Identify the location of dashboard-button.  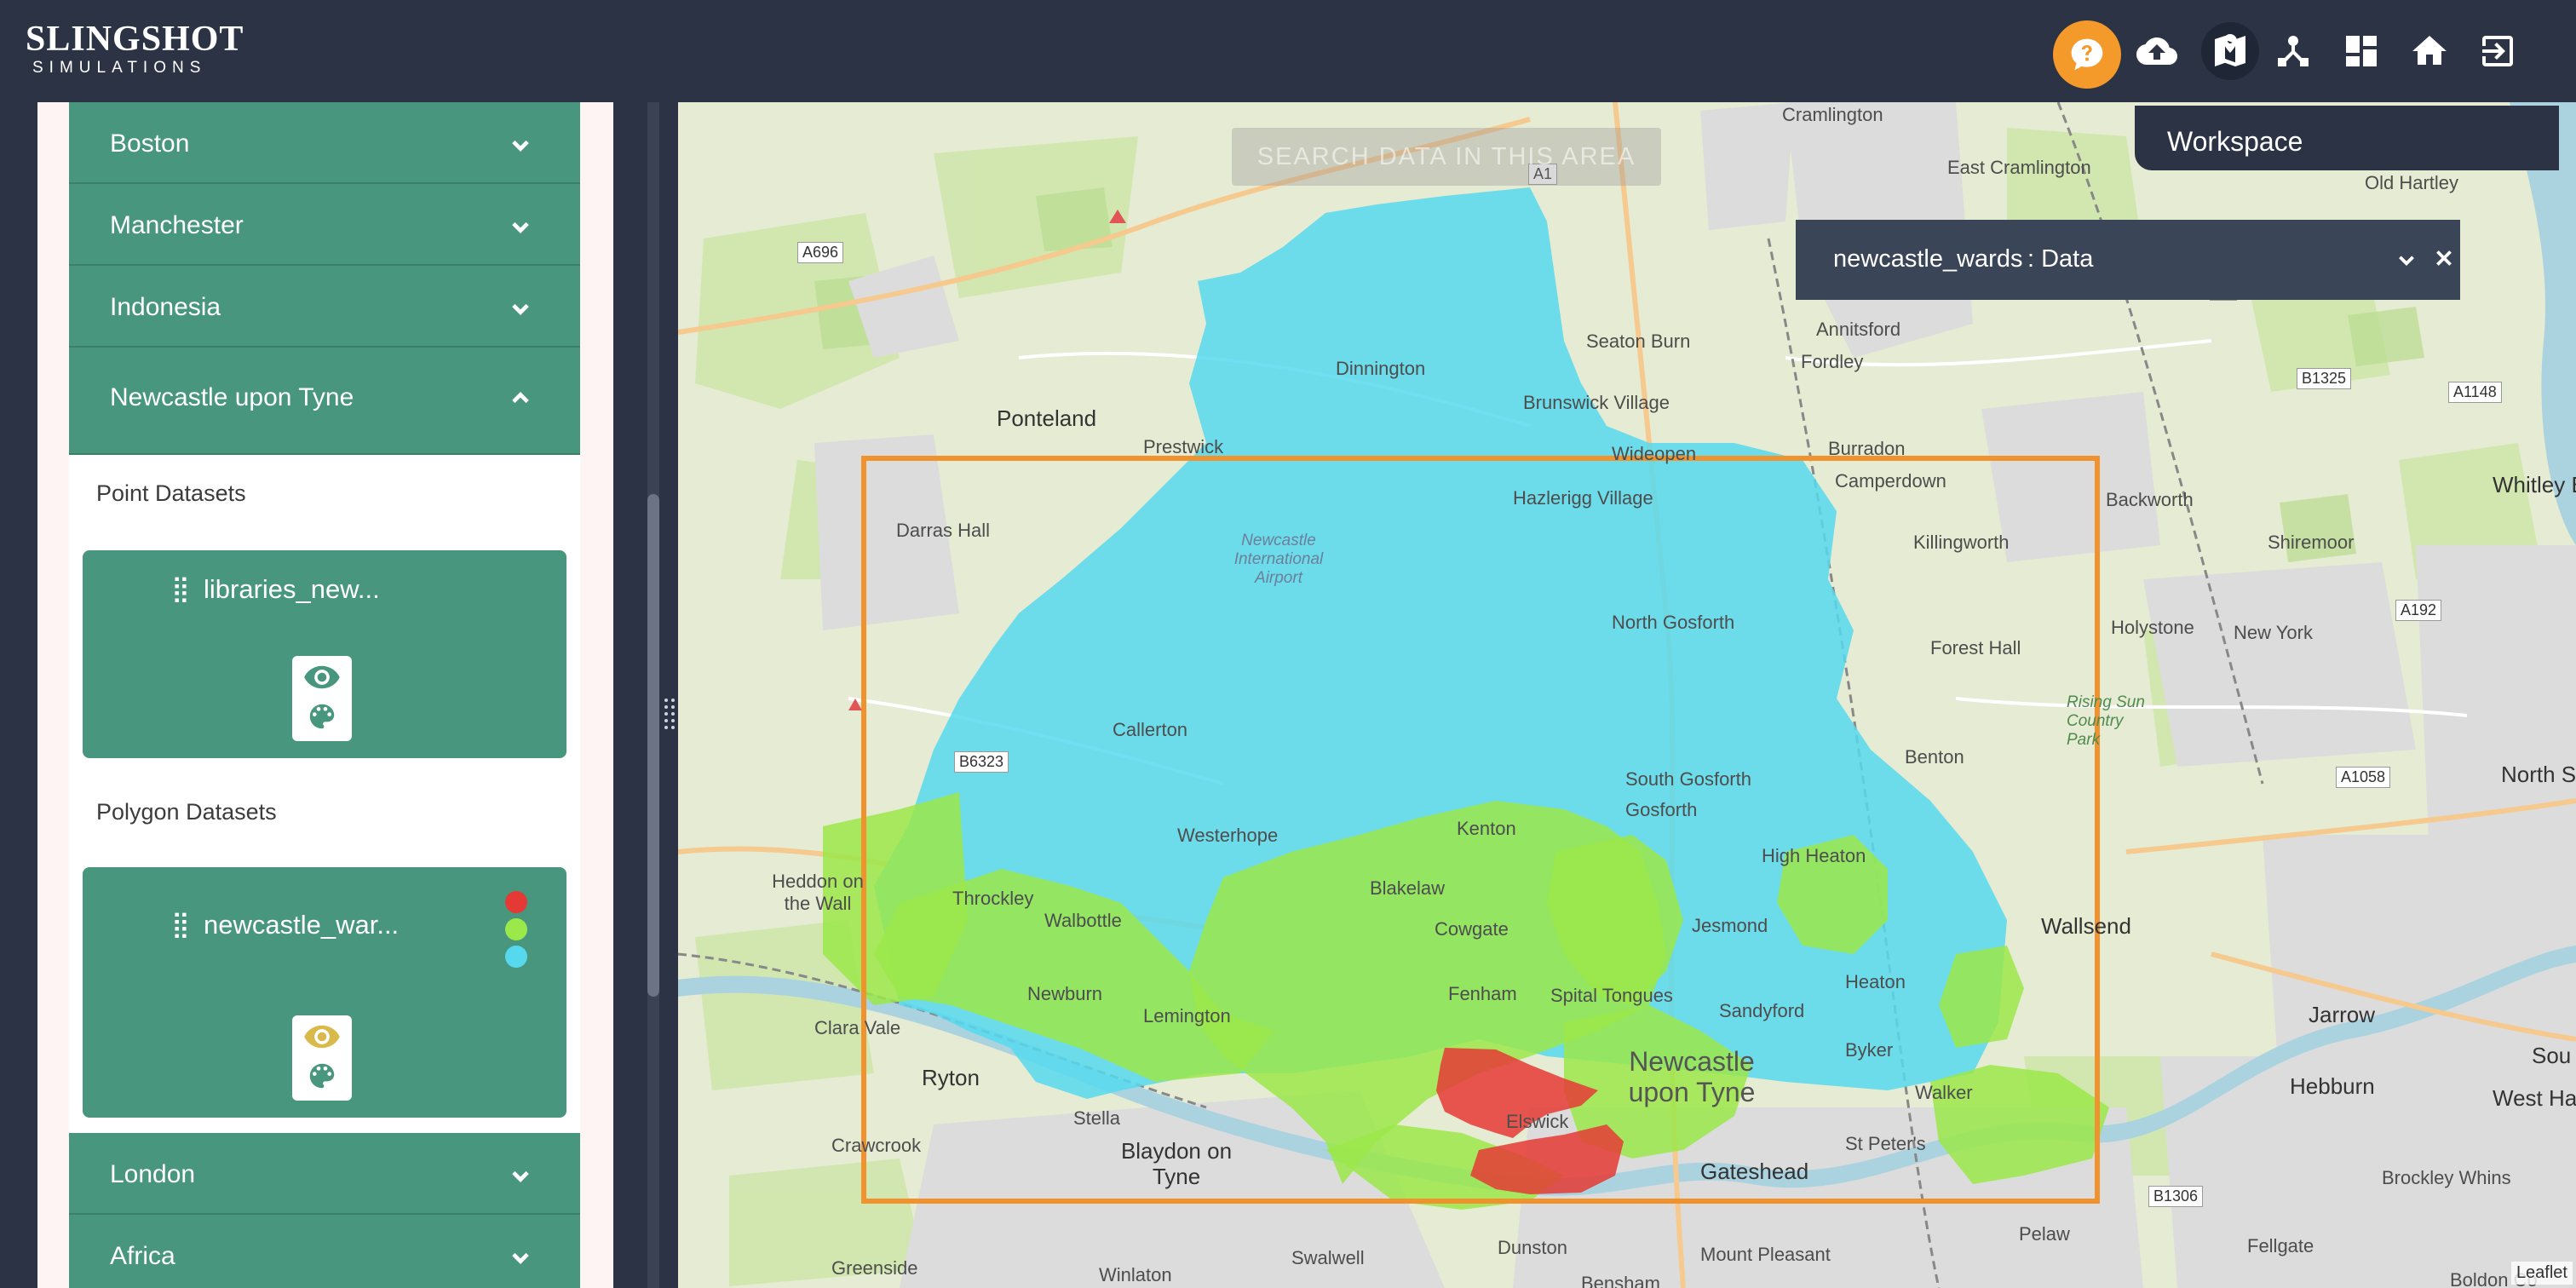
(2361, 51).